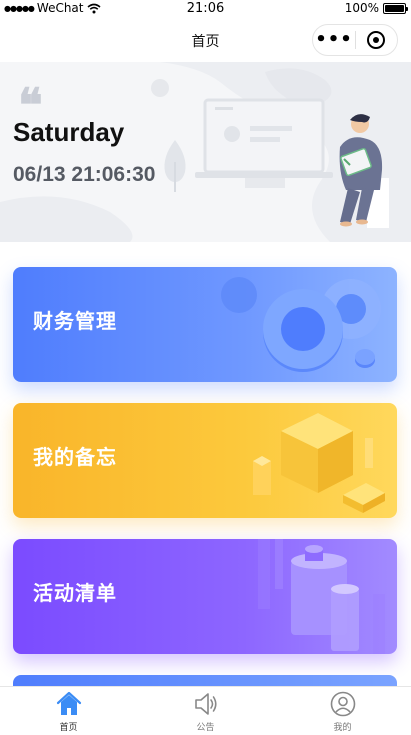  What do you see at coordinates (84, 174) in the screenshot?
I see `date-time-label: 06/13 21:06:30` at bounding box center [84, 174].